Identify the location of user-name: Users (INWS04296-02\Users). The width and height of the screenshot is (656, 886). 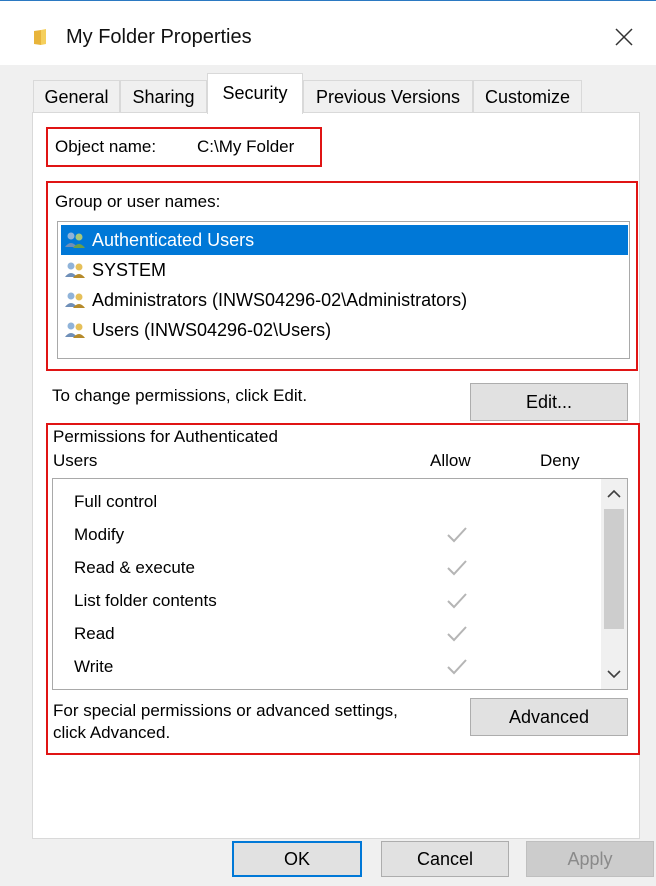
(212, 330).